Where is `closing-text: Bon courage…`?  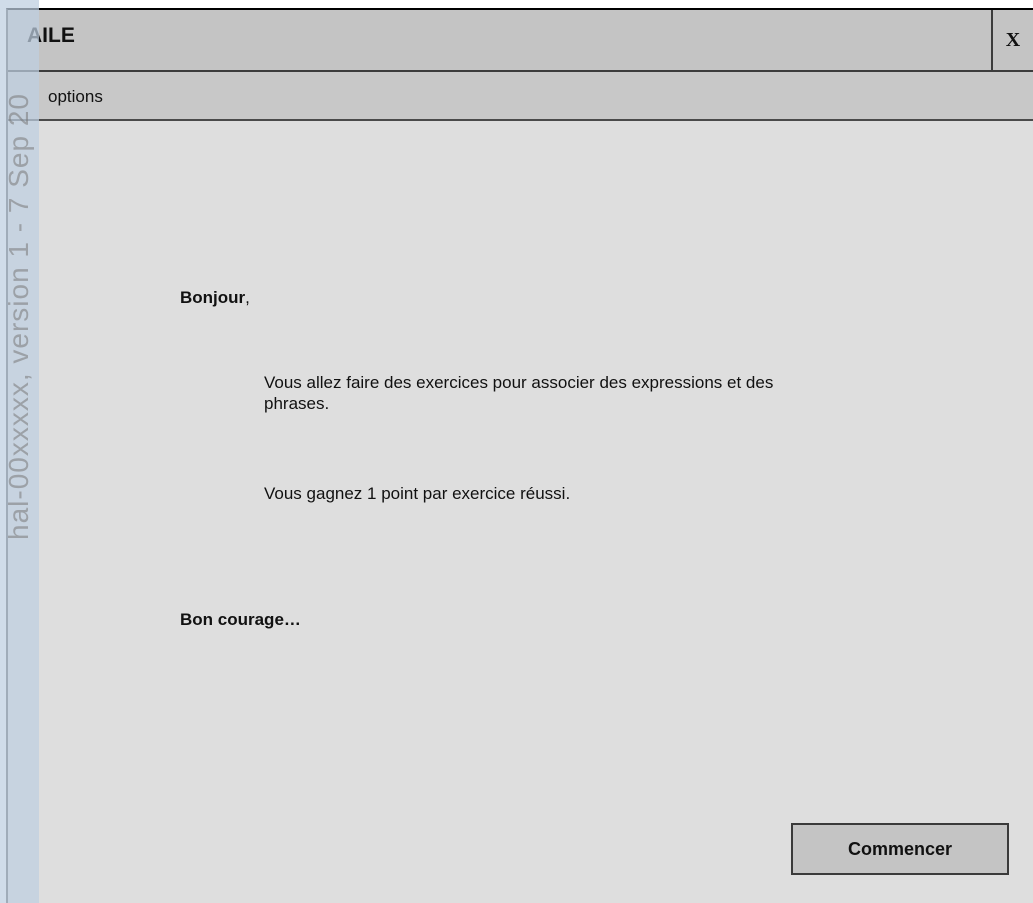 closing-text: Bon courage… is located at coordinates (240, 619).